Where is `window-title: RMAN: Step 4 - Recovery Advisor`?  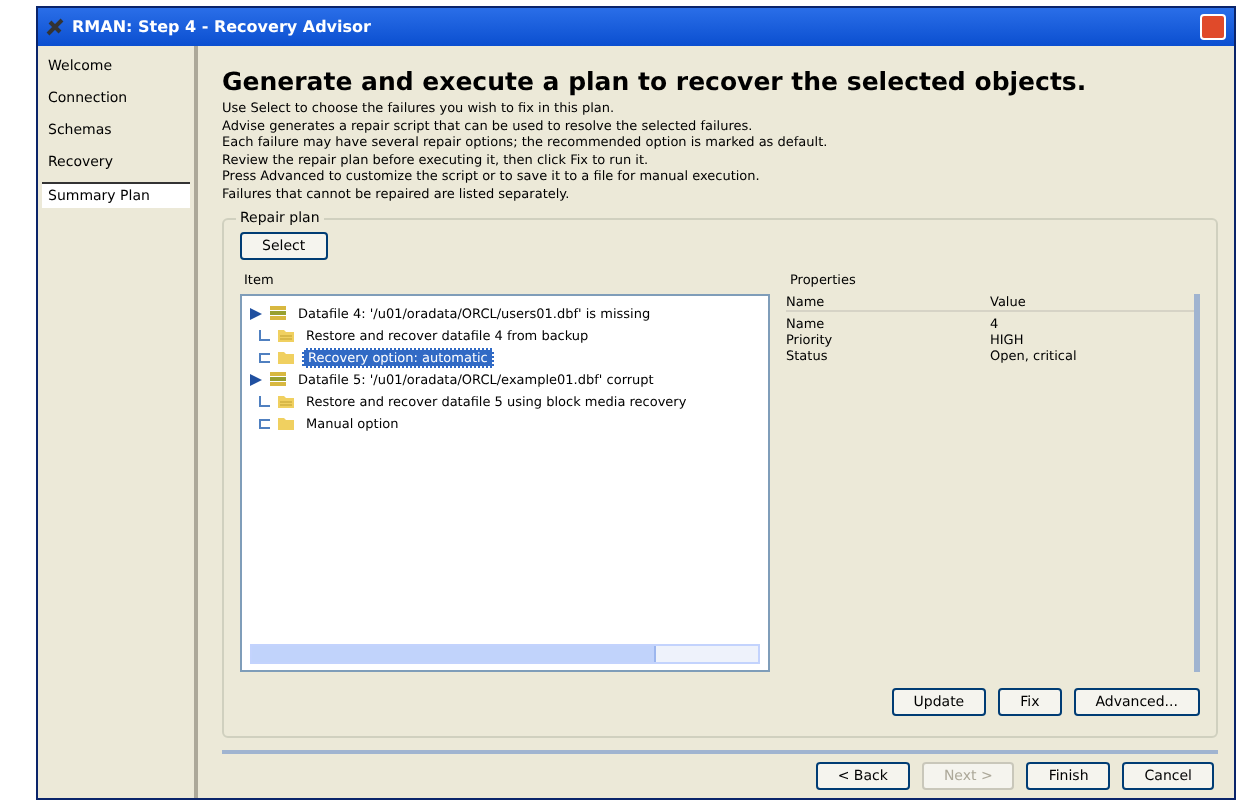
window-title: RMAN: Step 4 - Recovery Advisor is located at coordinates (222, 27).